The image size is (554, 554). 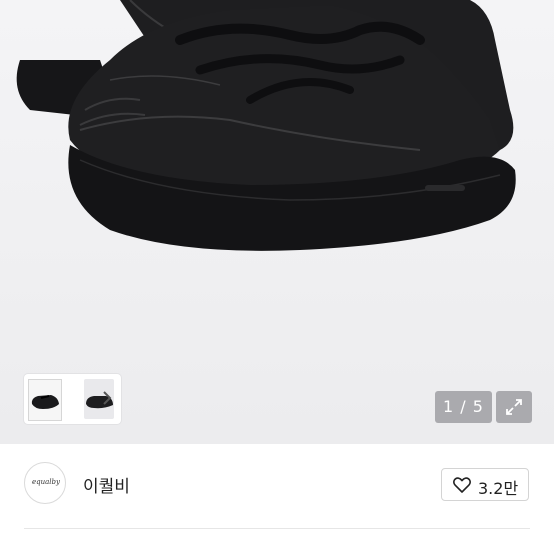 I want to click on heart-outline-icon, so click(x=462, y=485).